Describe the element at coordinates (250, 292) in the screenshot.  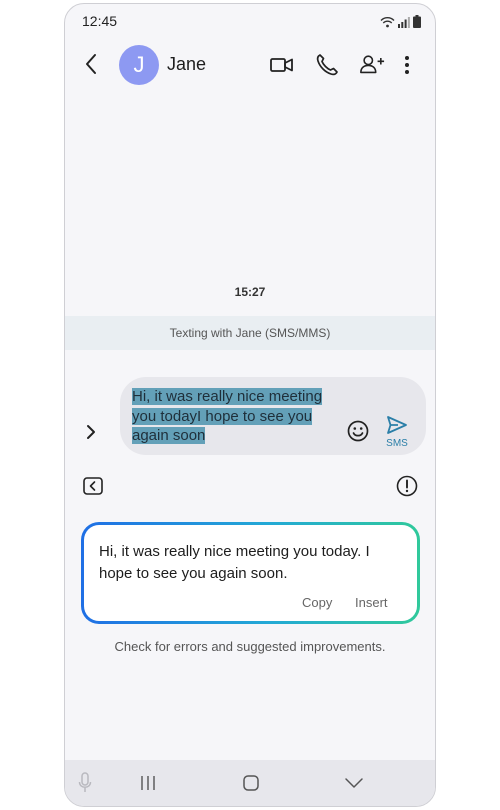
I see `message-timestamp: 15:27` at that location.